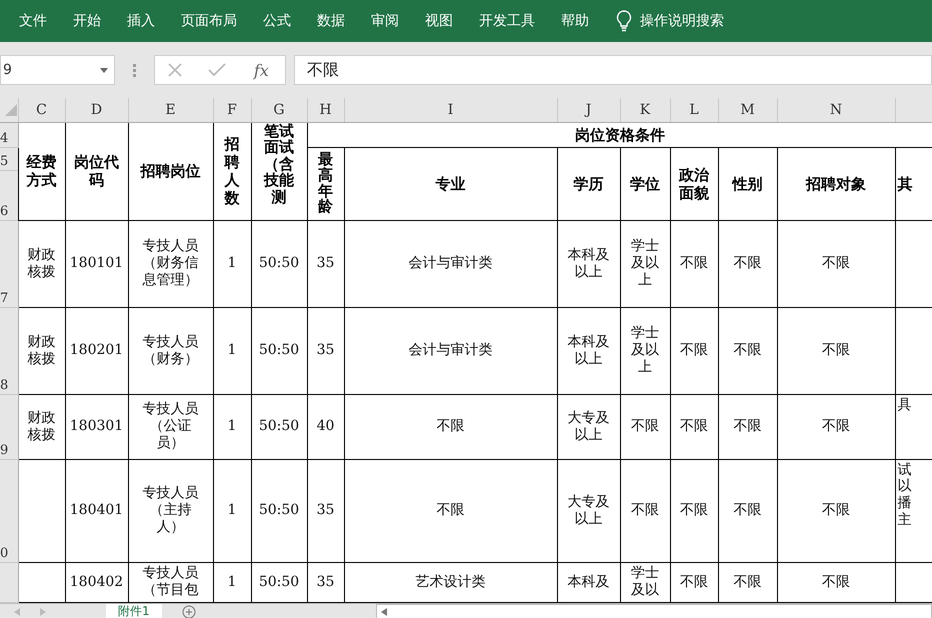  I want to click on dropdown-caret-icon, so click(104, 70).